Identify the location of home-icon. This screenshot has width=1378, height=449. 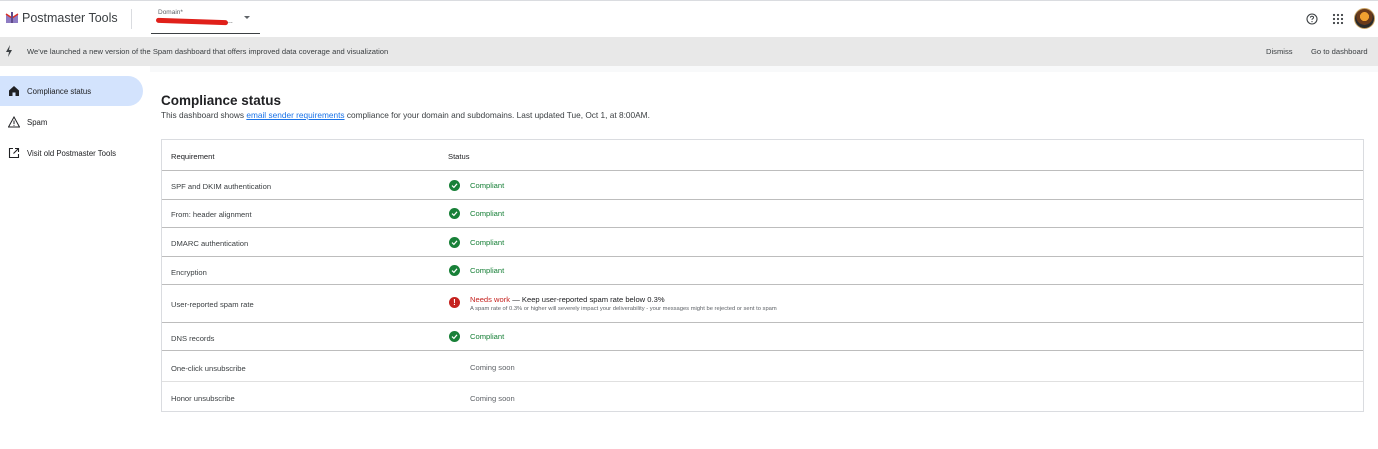
(14, 91).